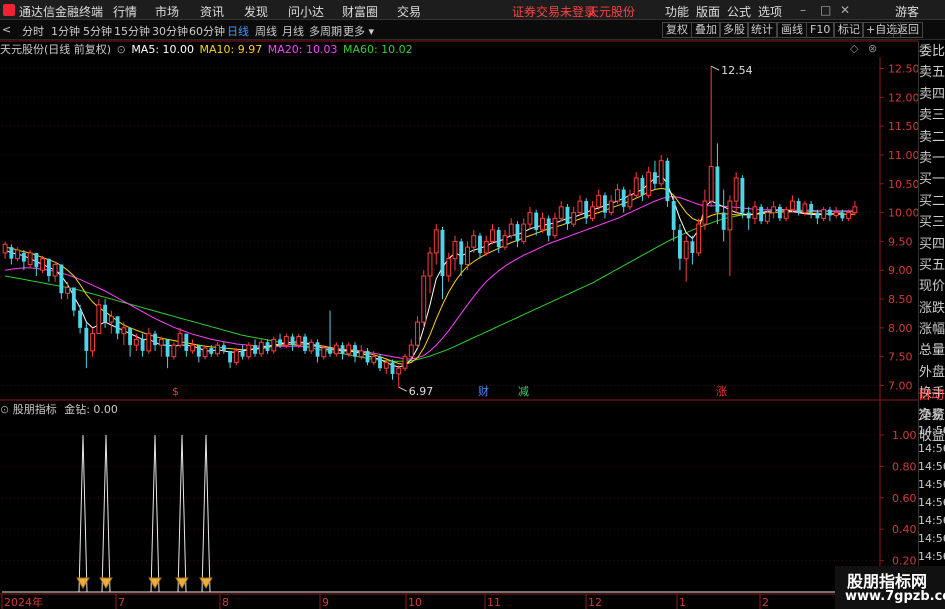 This screenshot has height=609, width=945. What do you see at coordinates (167, 11) in the screenshot?
I see `menu-item-shichang: 市场` at bounding box center [167, 11].